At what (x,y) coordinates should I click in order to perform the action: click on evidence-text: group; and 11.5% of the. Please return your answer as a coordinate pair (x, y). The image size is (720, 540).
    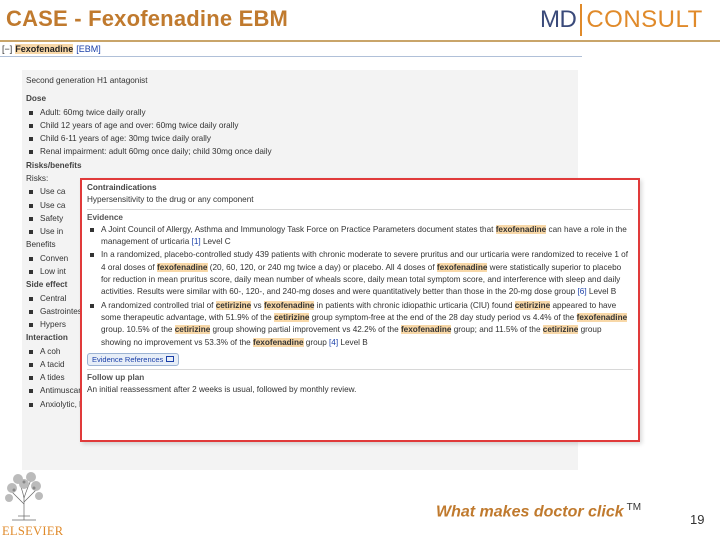
    Looking at the image, I should click on (497, 330).